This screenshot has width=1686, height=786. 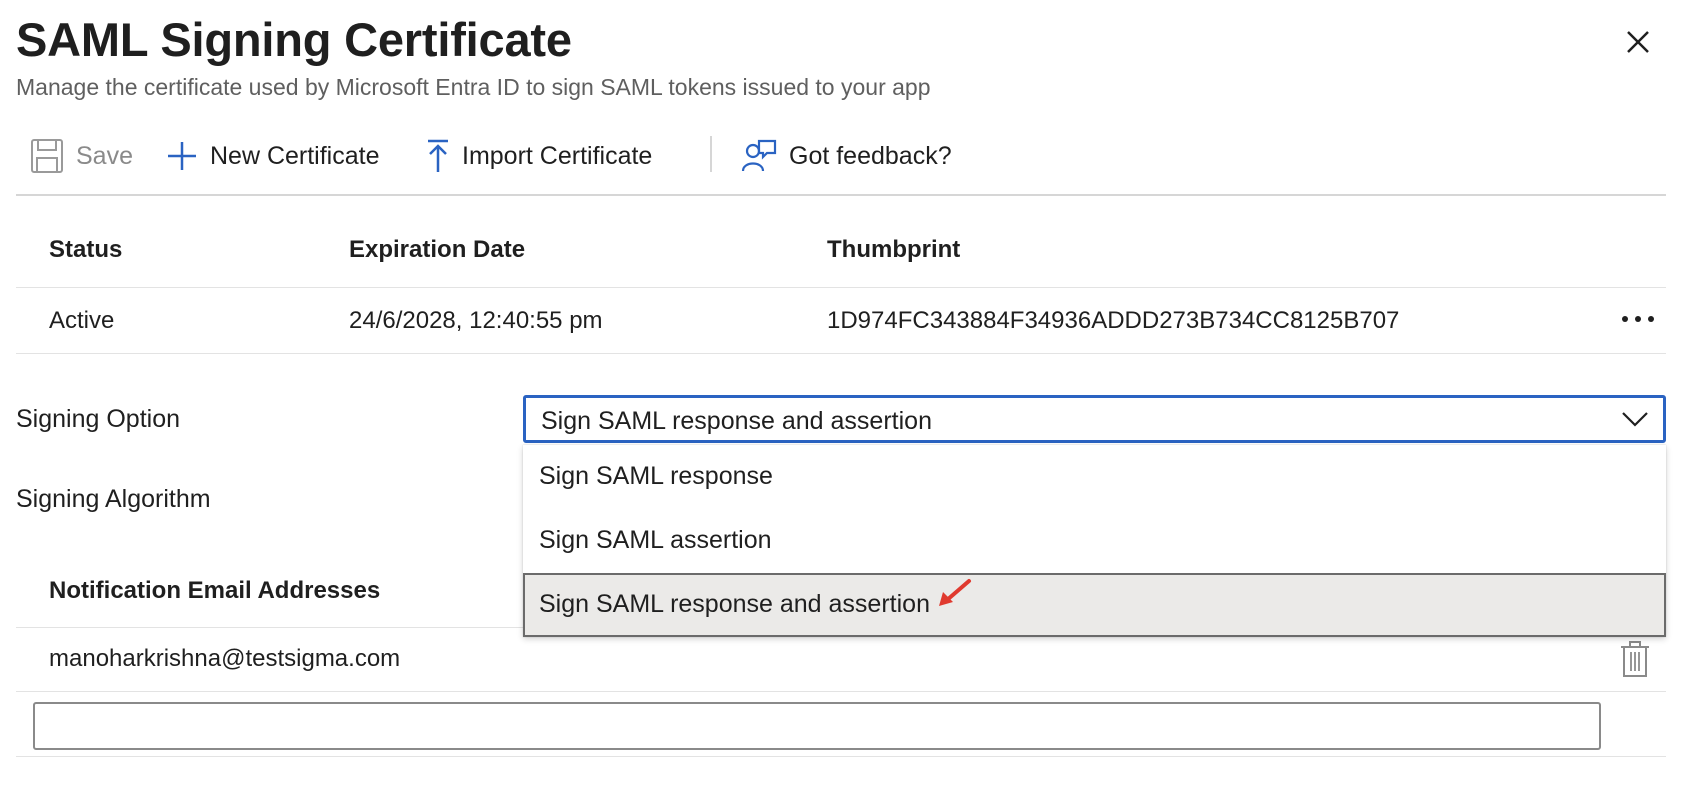 I want to click on notification-email: manoharkrishna@testsigma.com, so click(x=225, y=658).